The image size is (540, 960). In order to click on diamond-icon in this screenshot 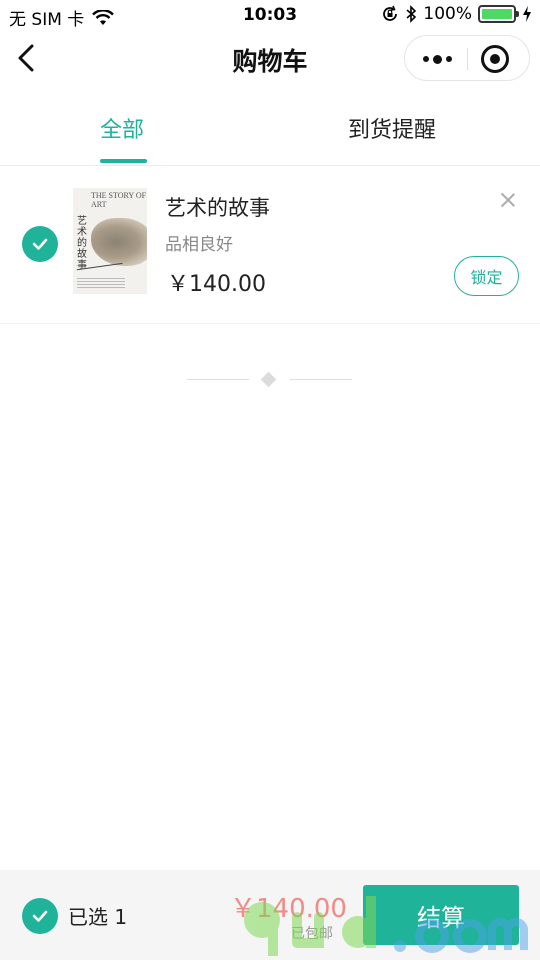, I will do `click(268, 379)`.